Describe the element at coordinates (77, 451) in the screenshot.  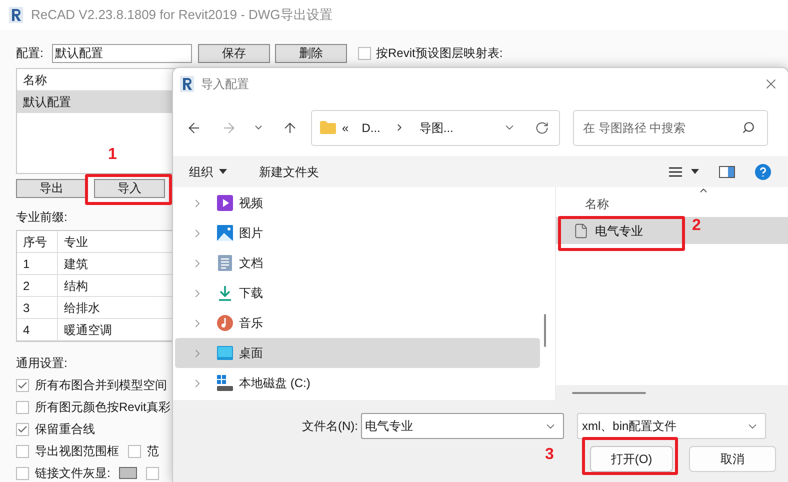
I see `option-label: 导出视图范围框` at that location.